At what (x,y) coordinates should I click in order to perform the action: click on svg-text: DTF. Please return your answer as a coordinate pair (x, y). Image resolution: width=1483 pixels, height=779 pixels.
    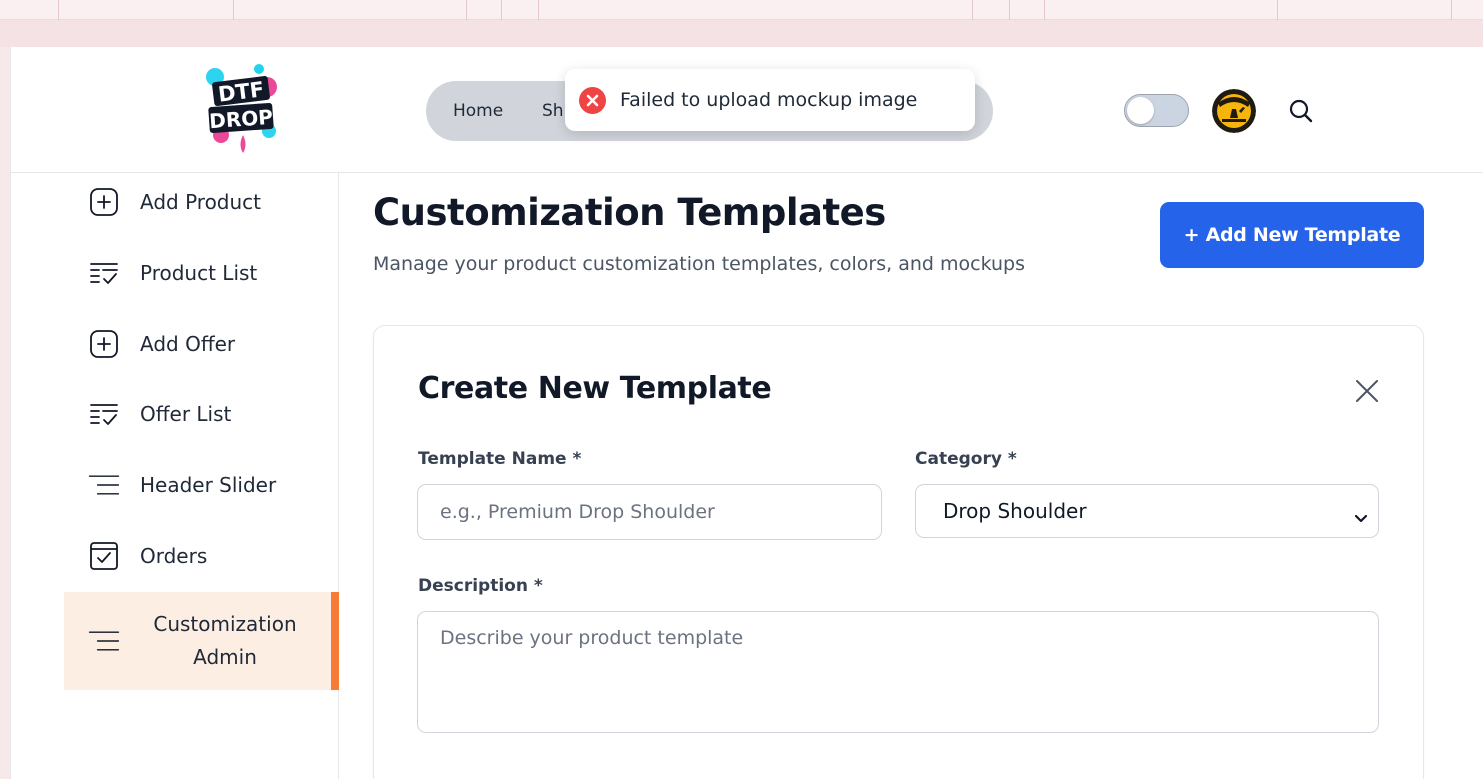
    Looking at the image, I should click on (241, 91).